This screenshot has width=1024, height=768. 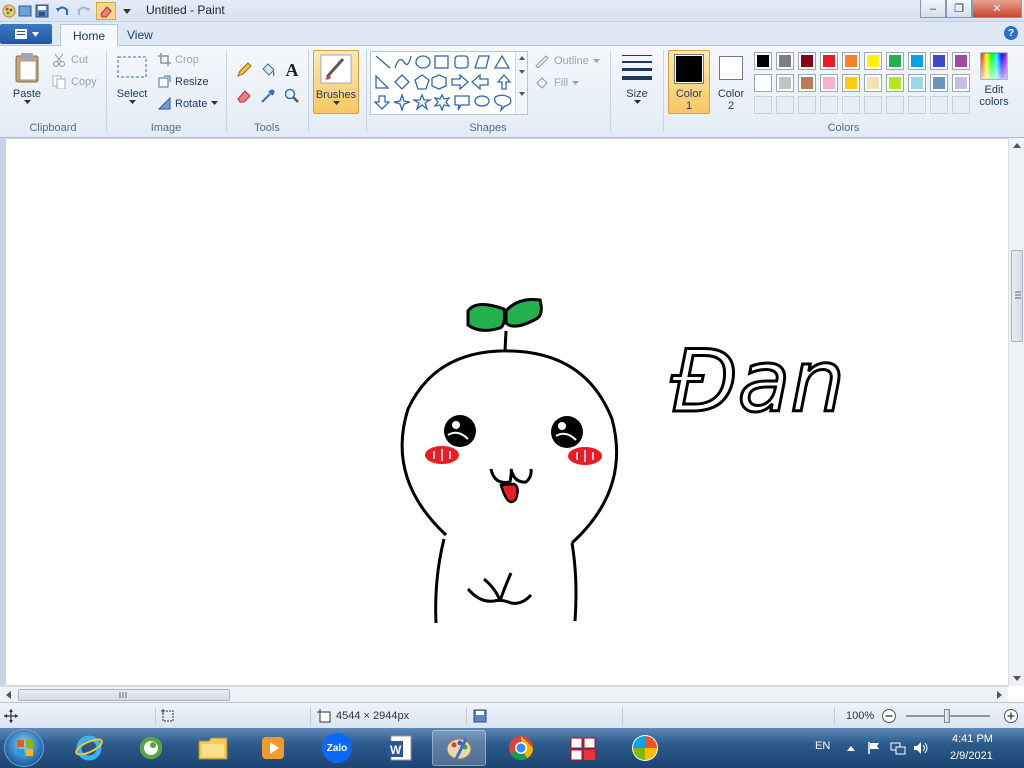 I want to click on start-button, so click(x=24, y=748).